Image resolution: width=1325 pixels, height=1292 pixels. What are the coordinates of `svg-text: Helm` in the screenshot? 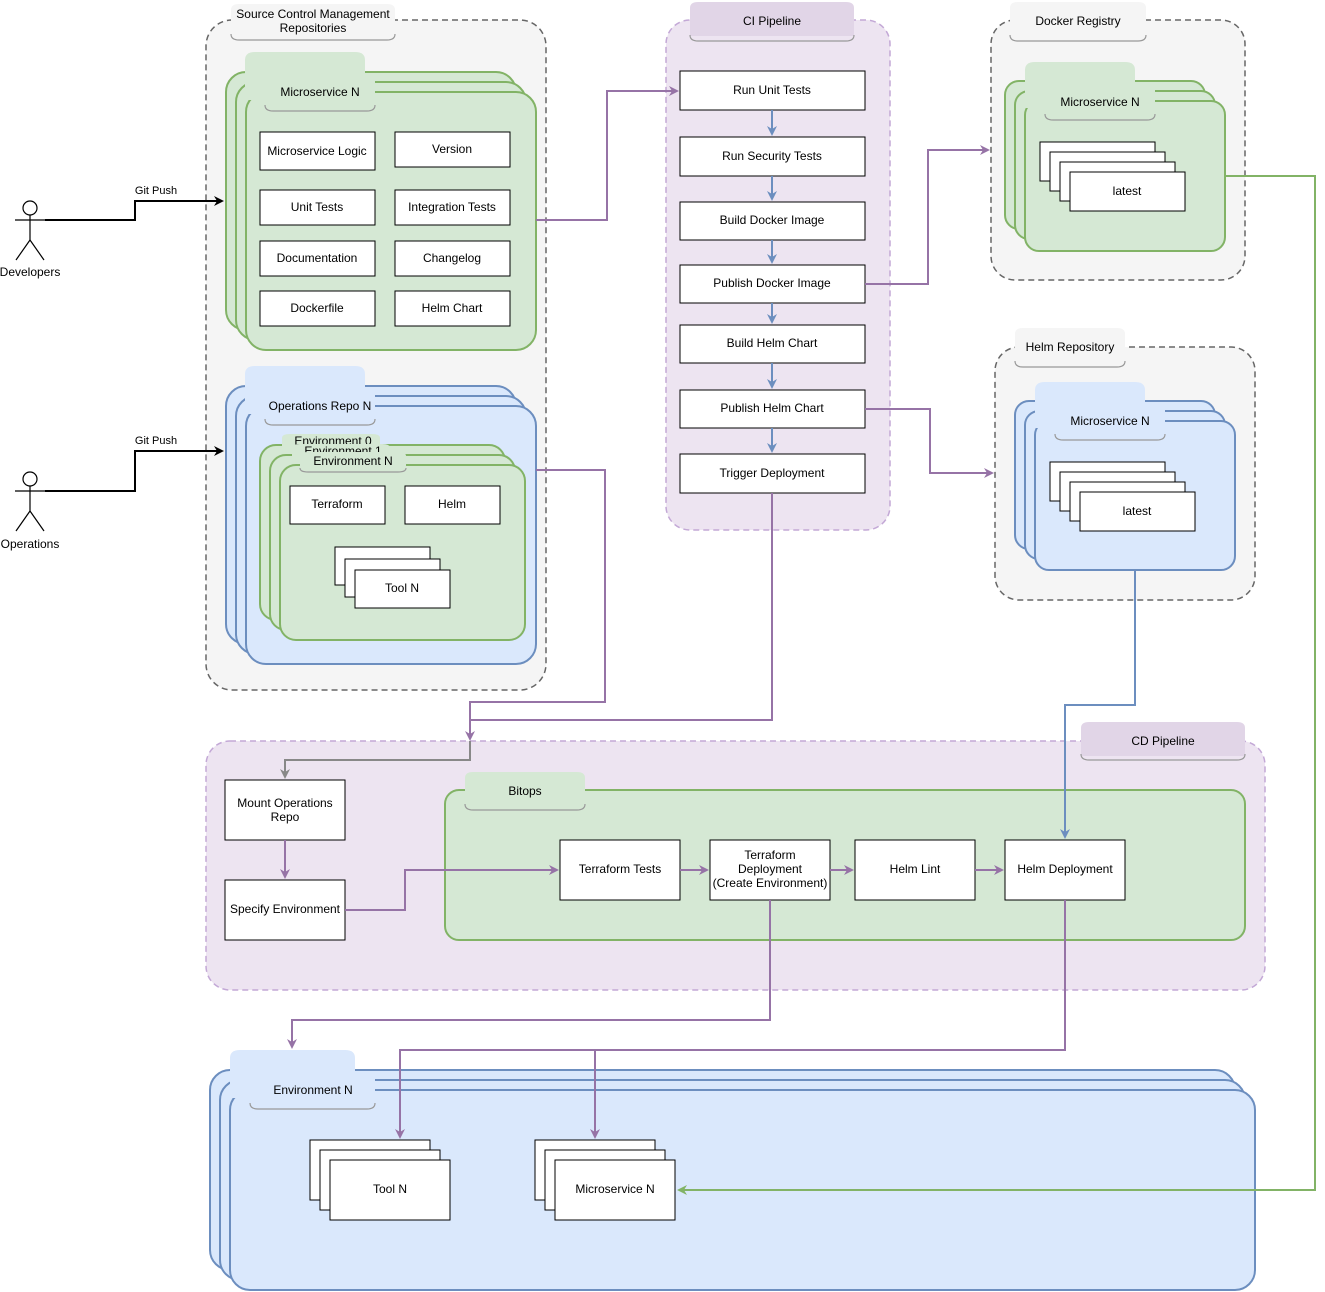 It's located at (452, 504).